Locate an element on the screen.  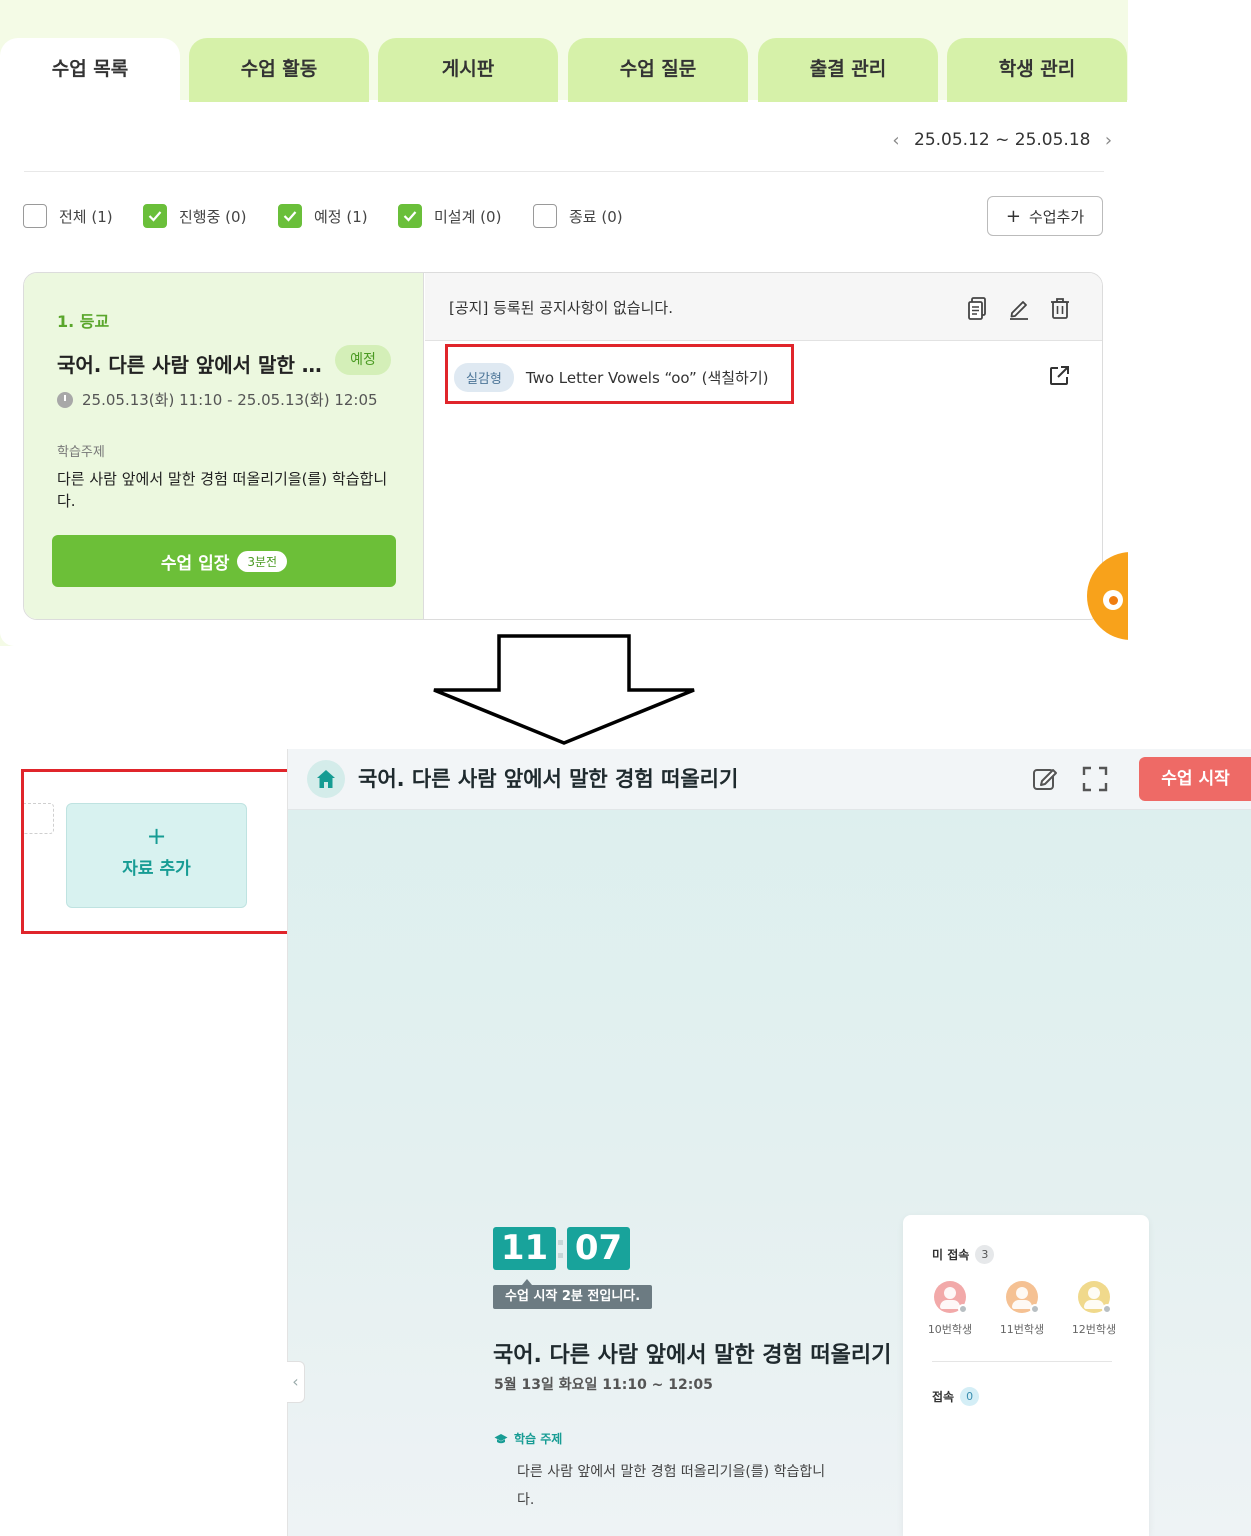
topic-text: 다른 사람 앞에서 말한 경험 떠올리기을(를) 학습합니다. is located at coordinates (222, 490).